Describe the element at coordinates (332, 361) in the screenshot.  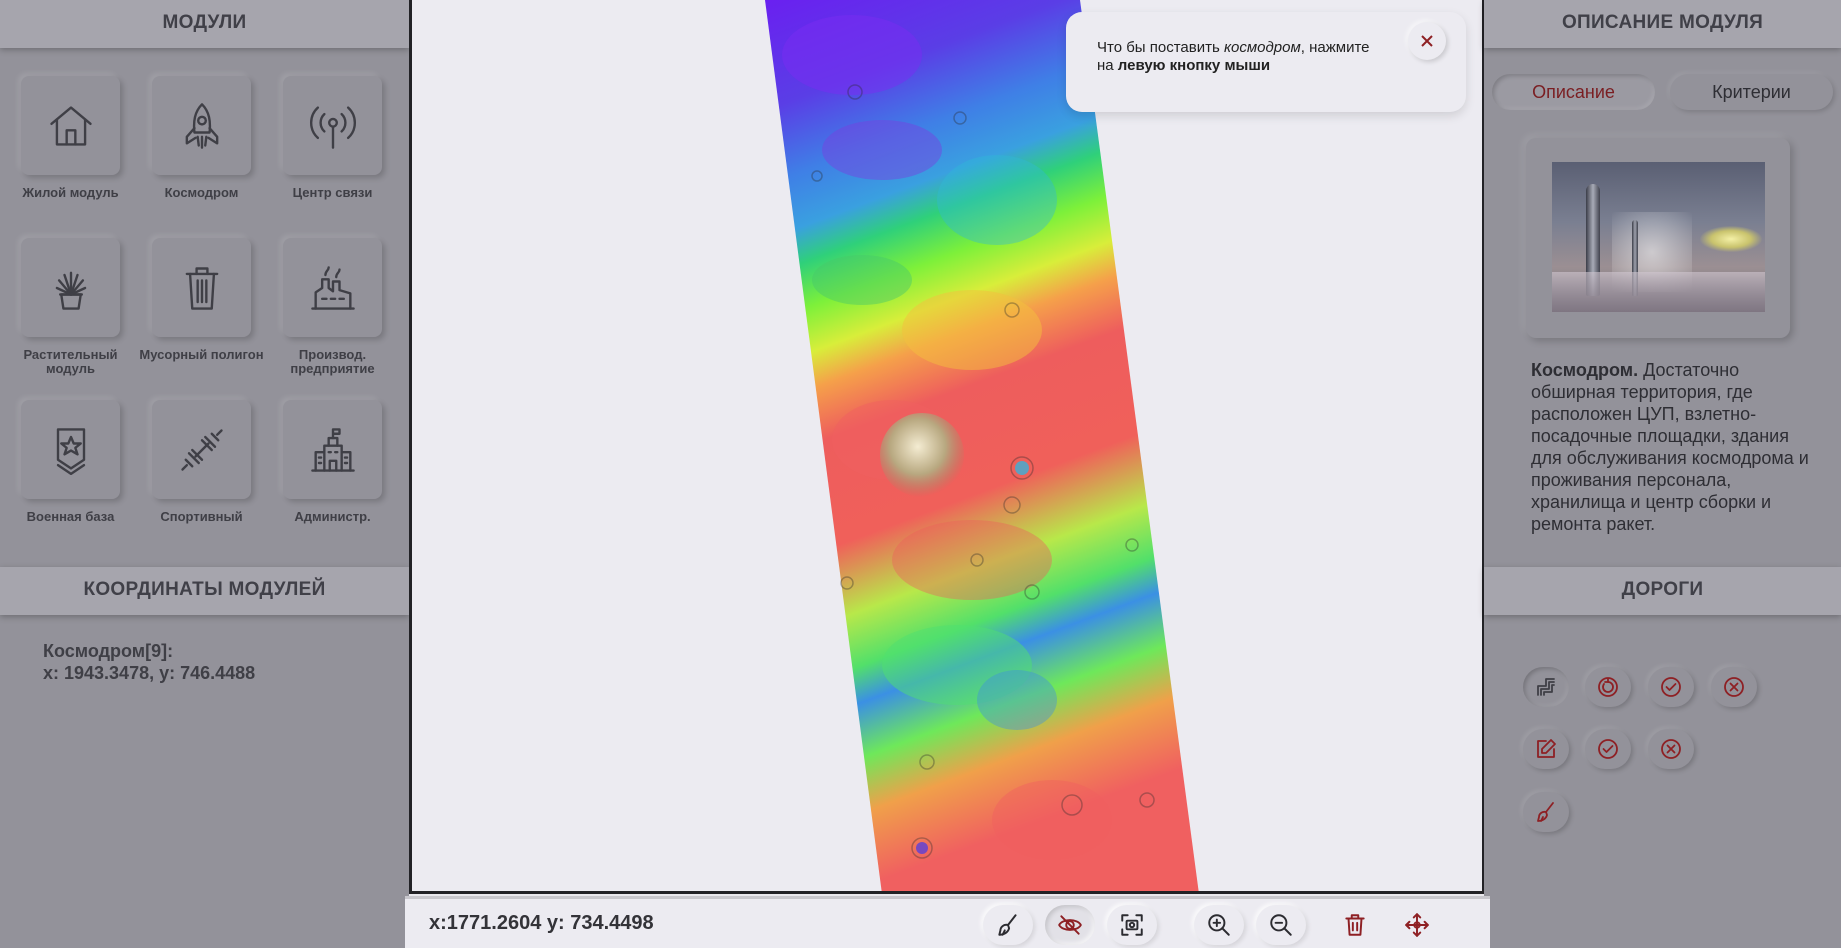
I see `module-label: Производ. предприятие` at that location.